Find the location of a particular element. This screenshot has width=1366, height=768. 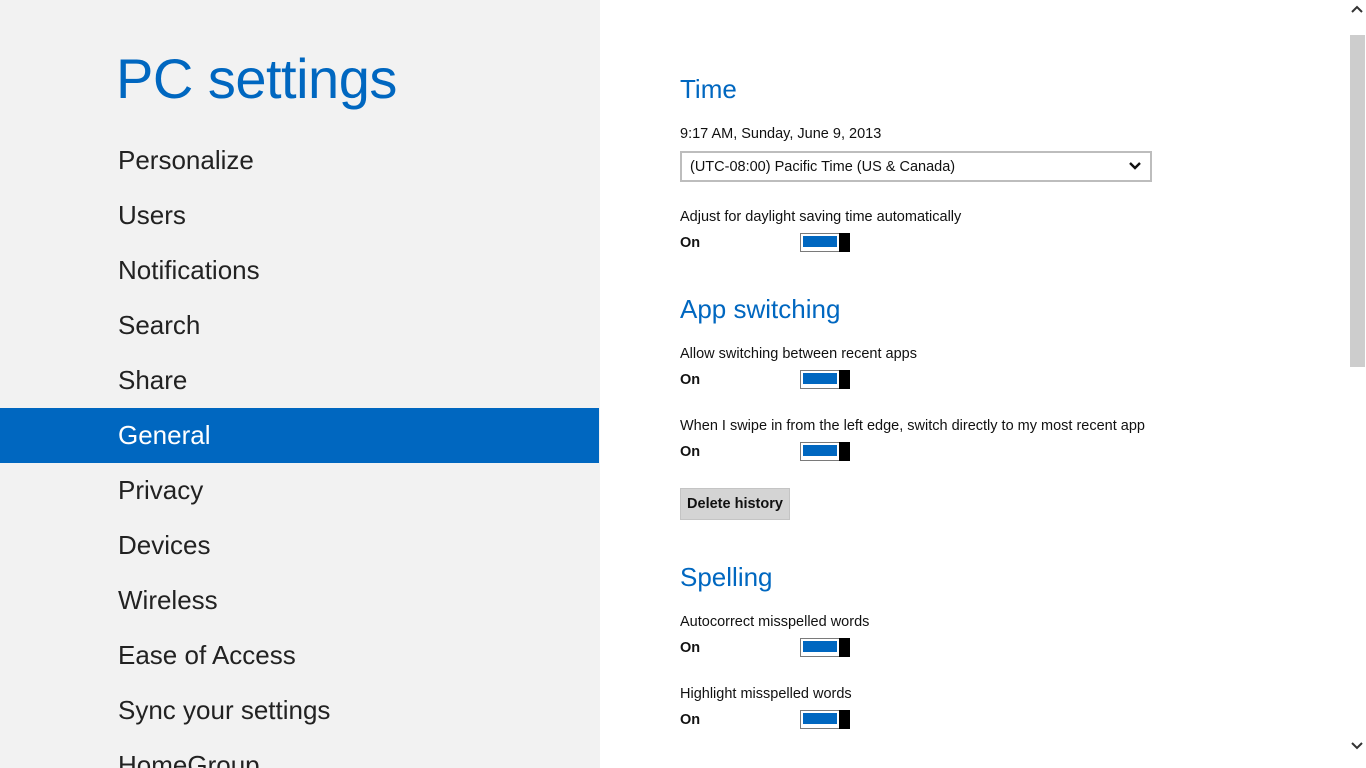

sidebar-item-general: General is located at coordinates (299, 435).